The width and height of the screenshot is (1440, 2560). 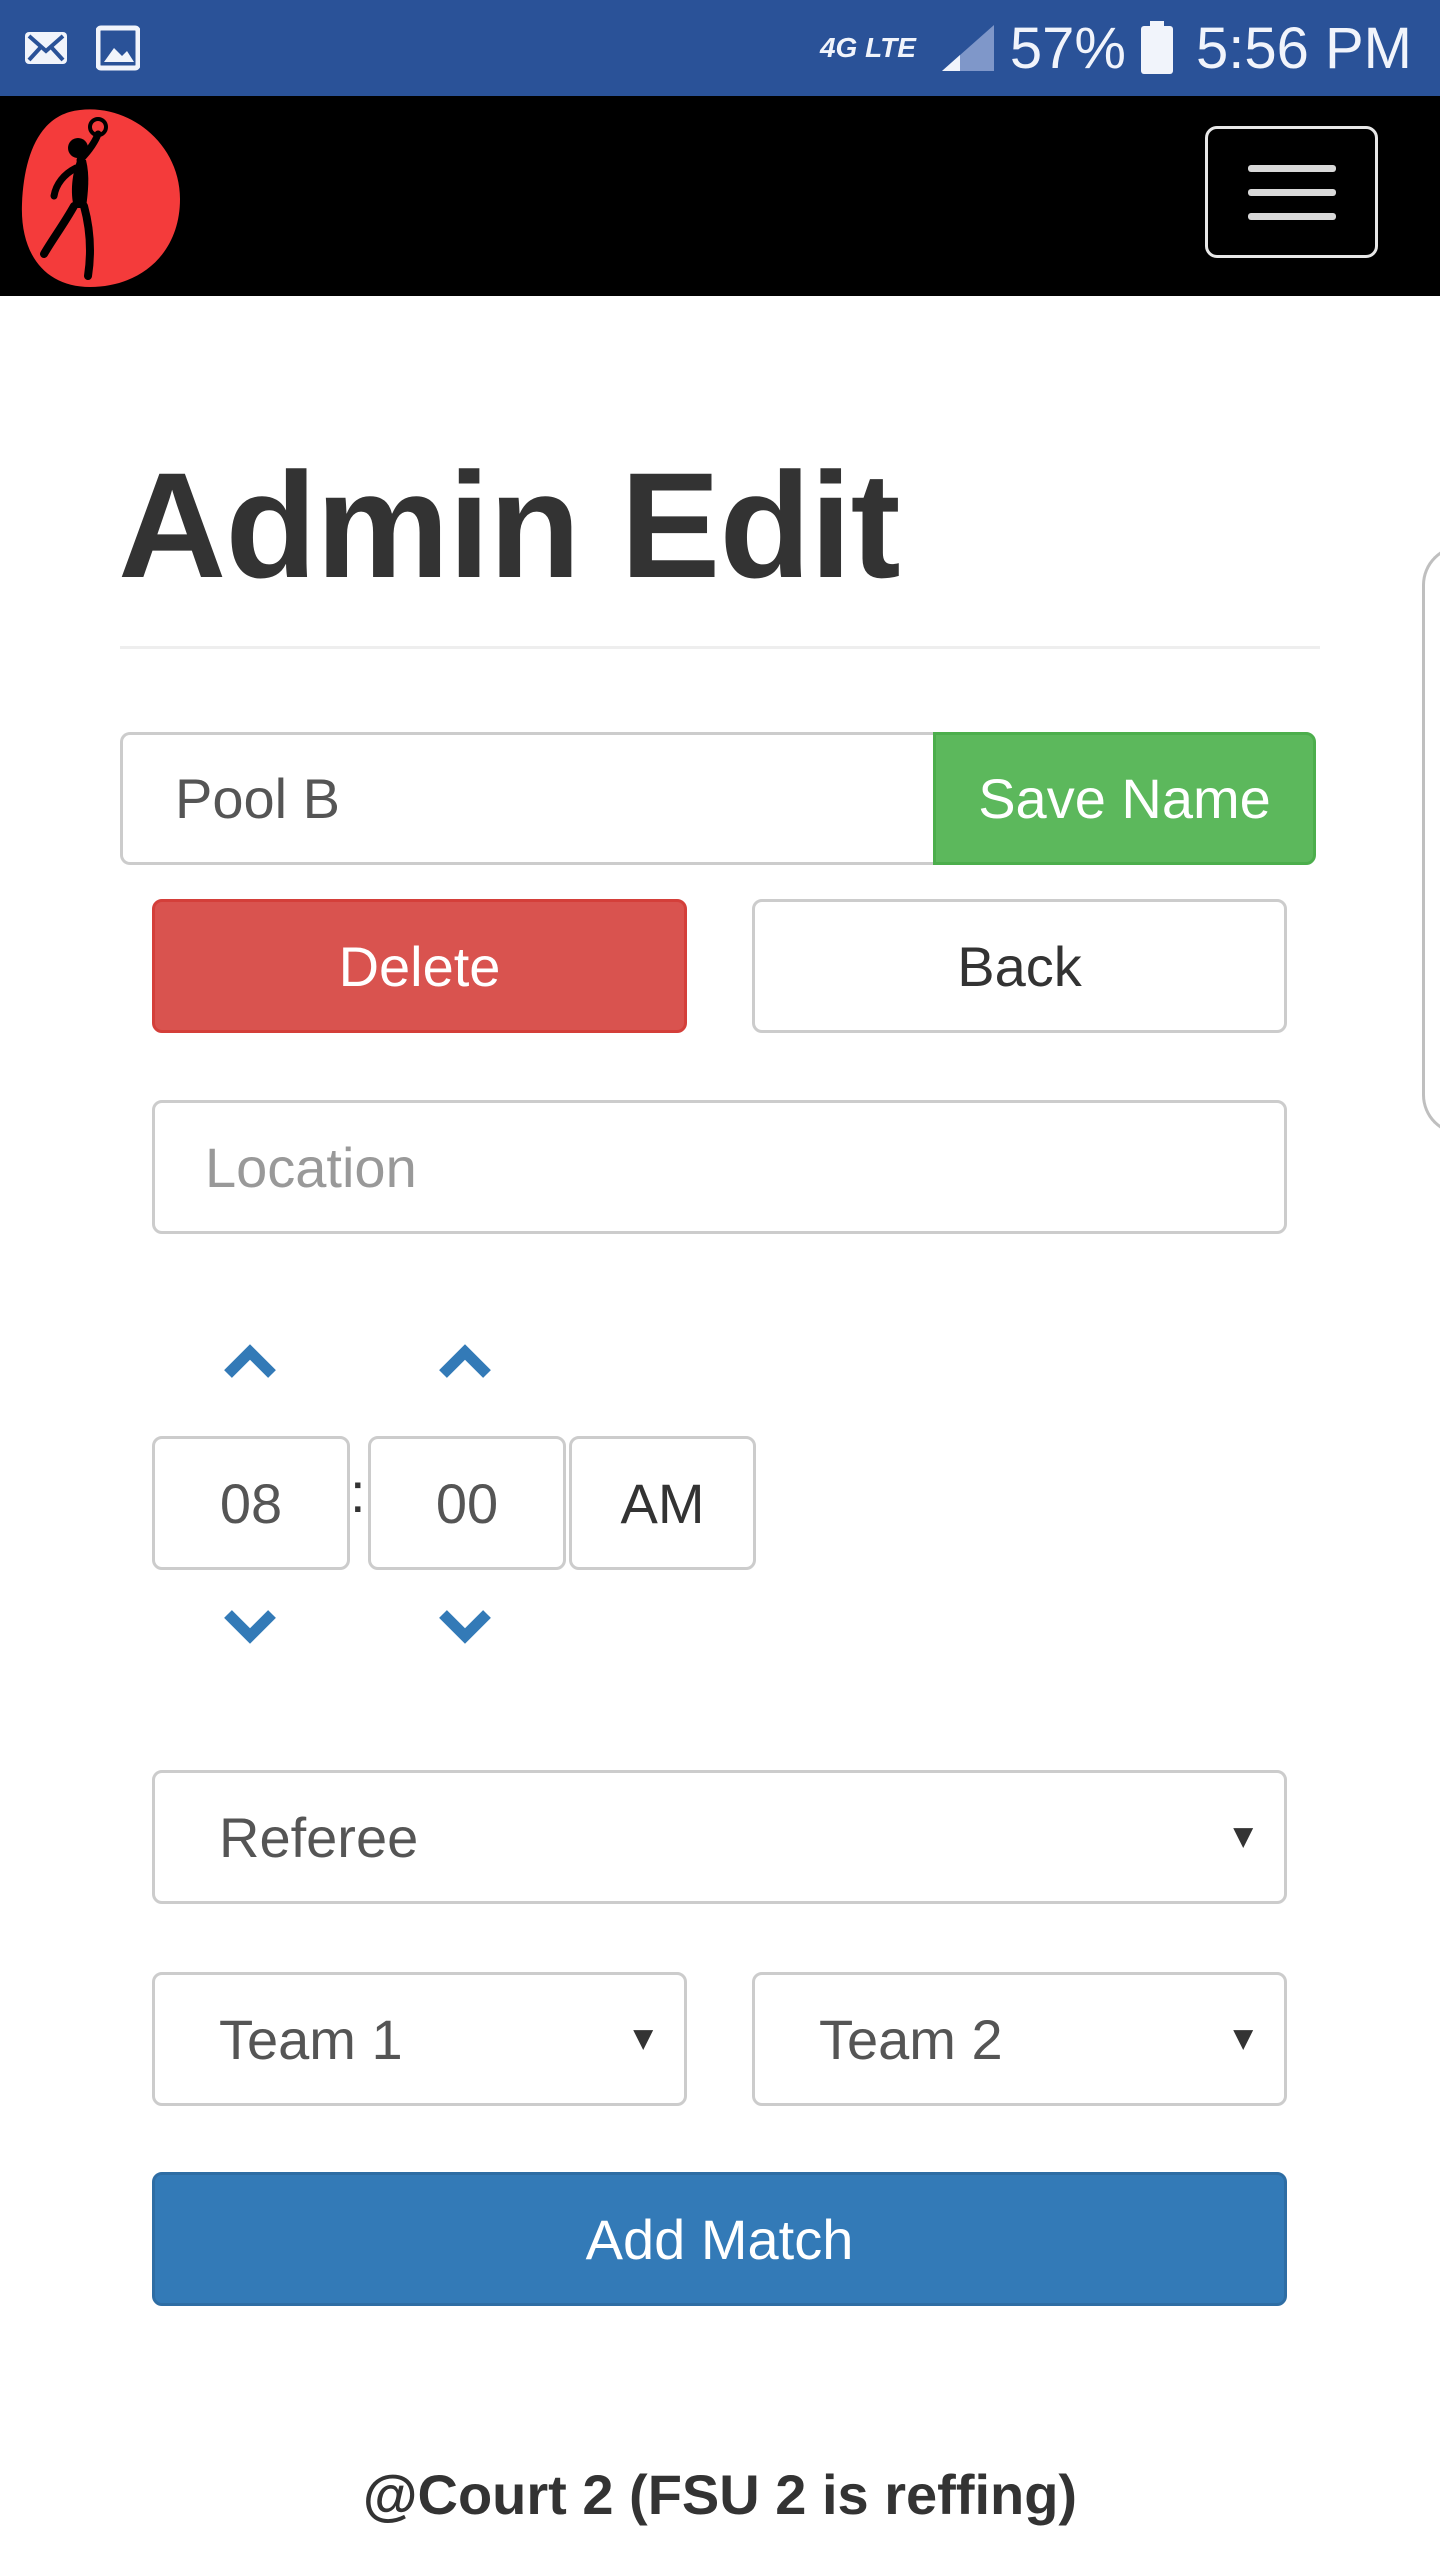 I want to click on signal-icon, so click(x=967, y=48).